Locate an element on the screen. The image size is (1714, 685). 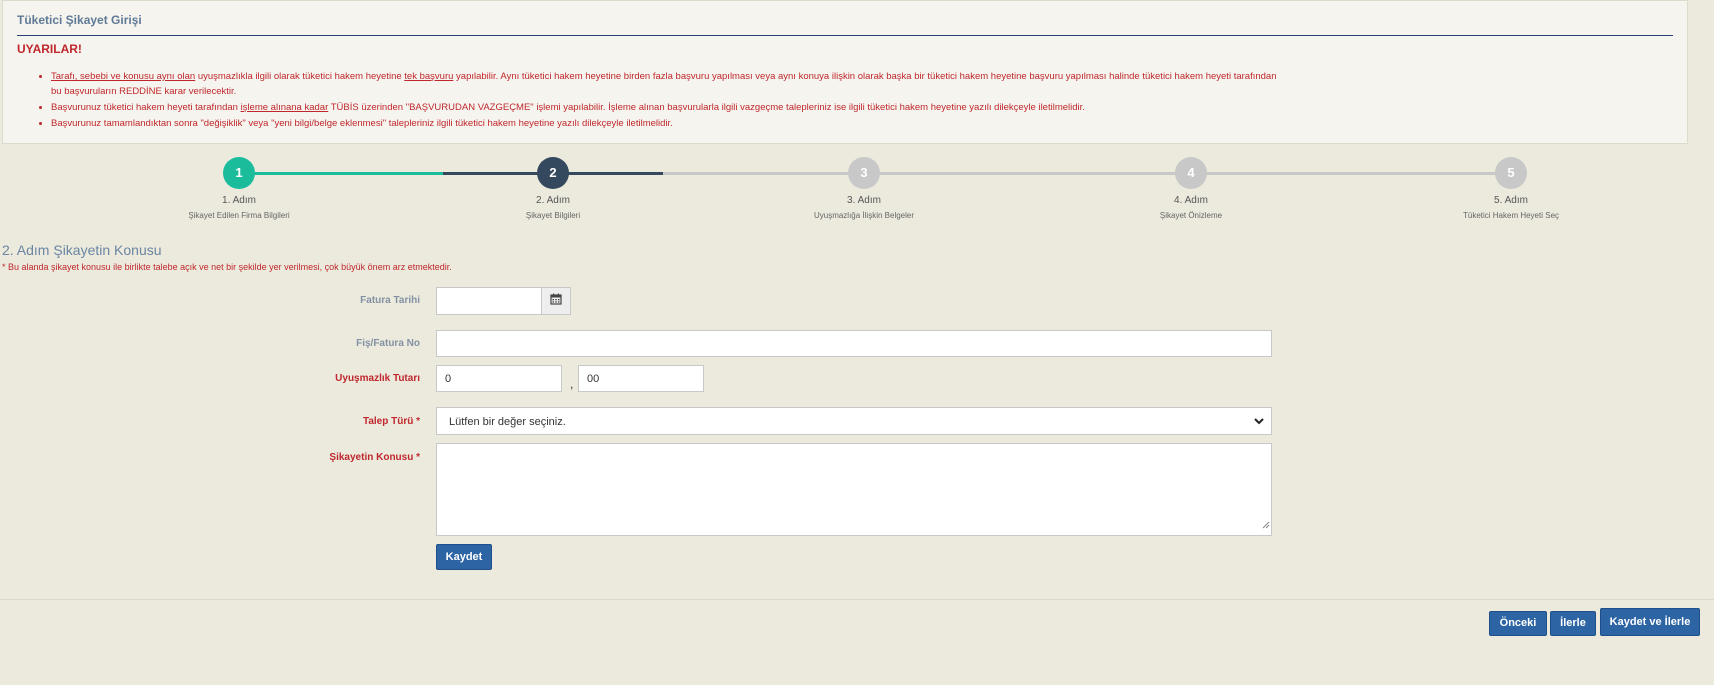
chevron-down-icon is located at coordinates (1259, 422).